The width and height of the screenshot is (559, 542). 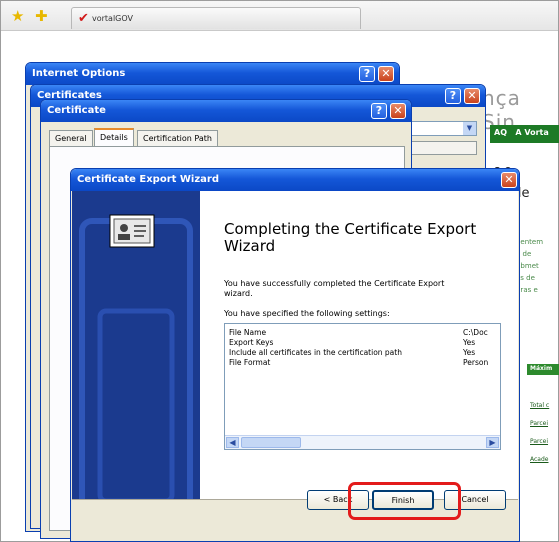 What do you see at coordinates (295, 180) in the screenshot?
I see `wizard-titlebar: Certificate Export Wizard` at bounding box center [295, 180].